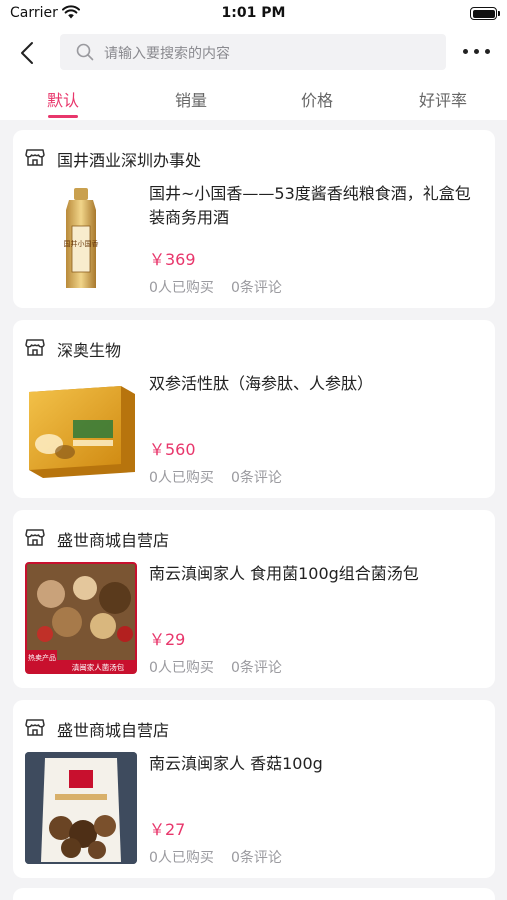 The width and height of the screenshot is (507, 900). What do you see at coordinates (167, 54) in the screenshot?
I see `search-placeholder: 请输入要搜索的内容` at bounding box center [167, 54].